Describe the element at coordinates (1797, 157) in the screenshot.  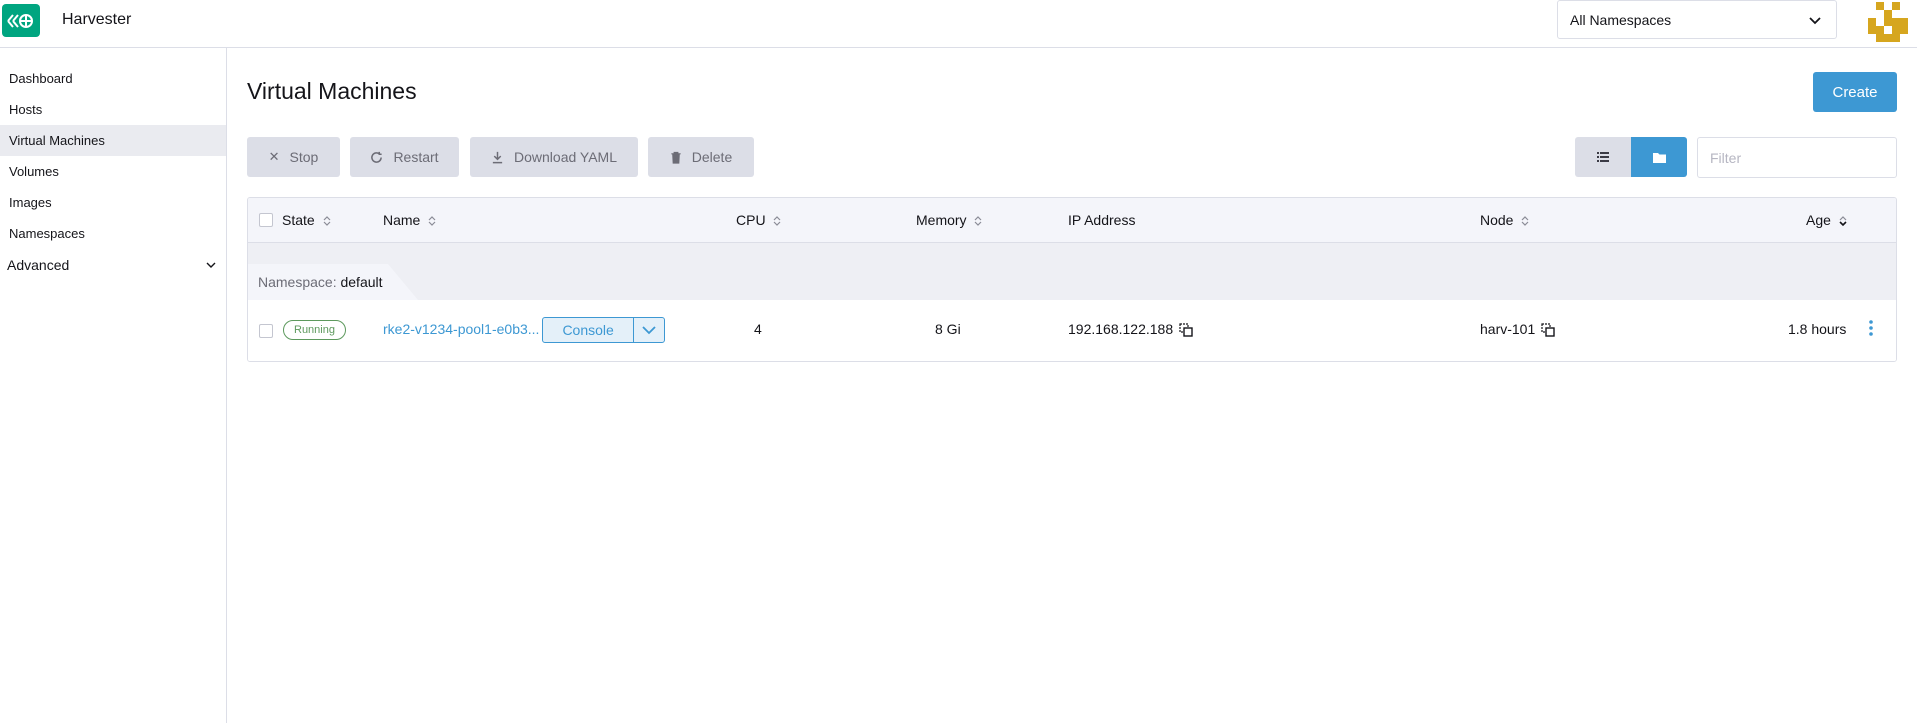
I see `filter-input` at that location.